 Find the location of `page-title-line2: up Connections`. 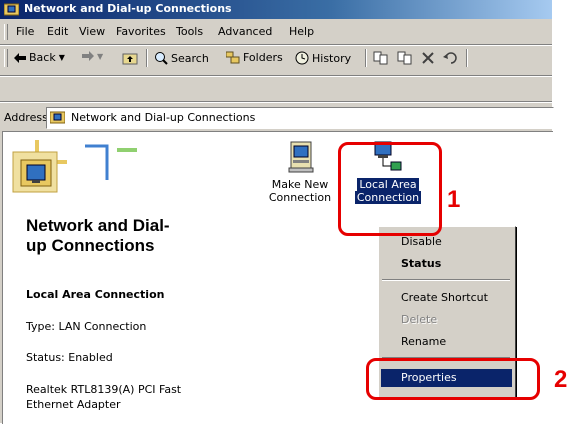

page-title-line2: up Connections is located at coordinates (90, 245).